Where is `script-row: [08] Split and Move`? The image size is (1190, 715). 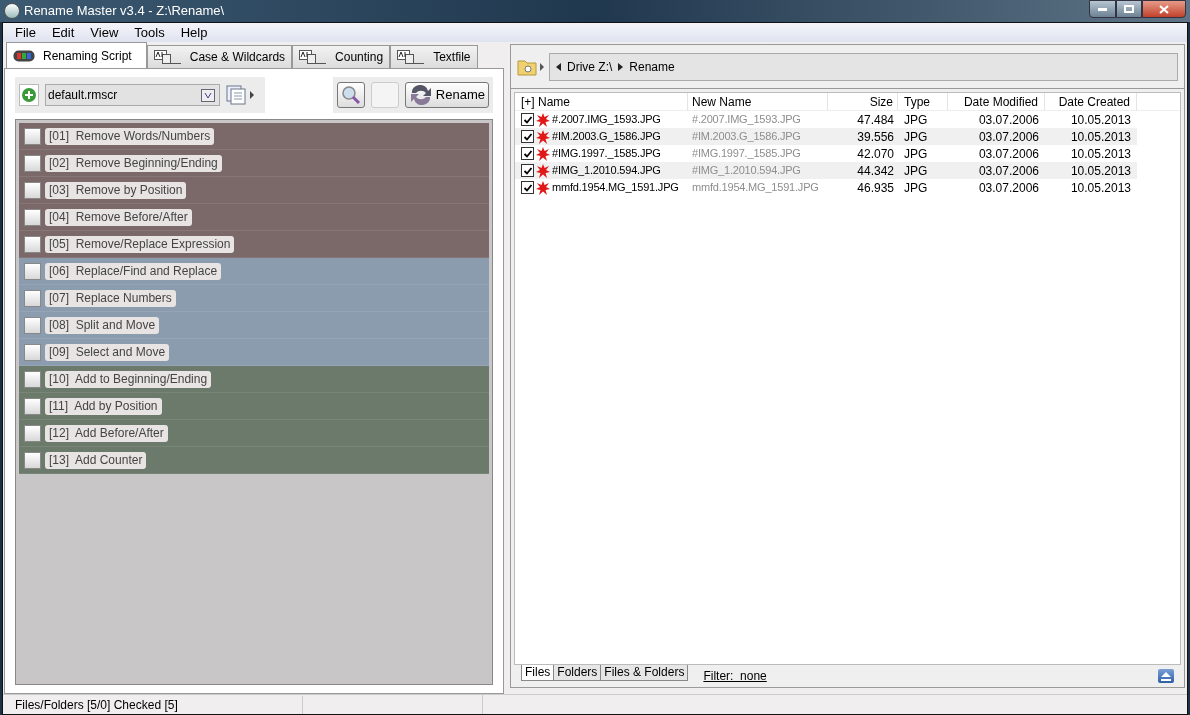
script-row: [08] Split and Move is located at coordinates (254, 325).